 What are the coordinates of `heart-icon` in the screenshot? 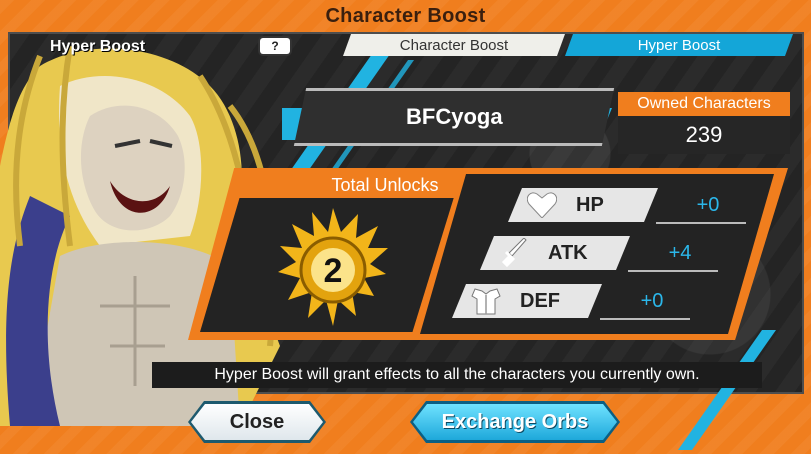 It's located at (542, 205).